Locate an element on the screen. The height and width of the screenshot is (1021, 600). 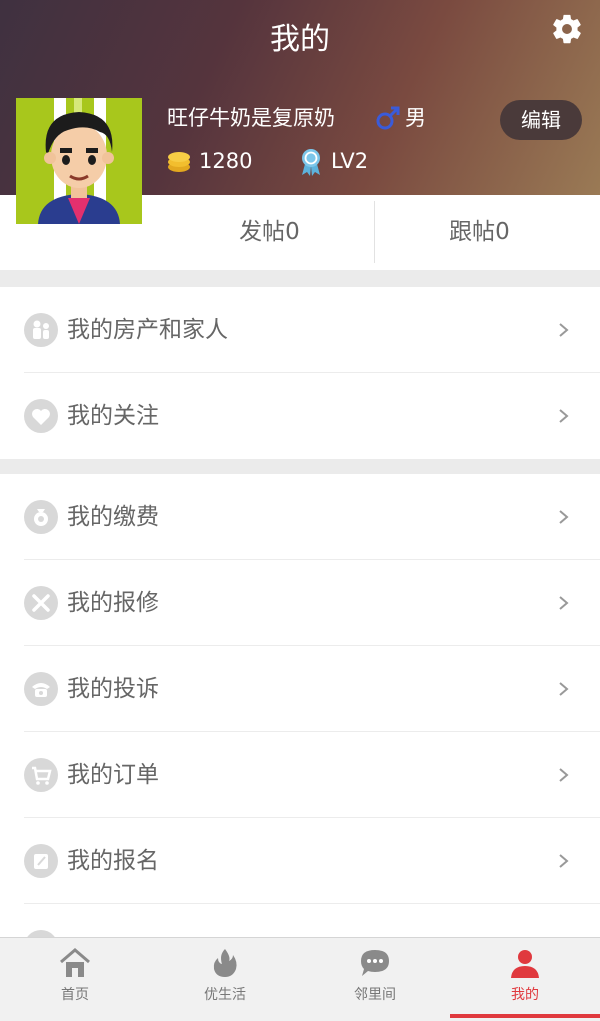
menu-item-label: 我的报名 is located at coordinates (113, 861).